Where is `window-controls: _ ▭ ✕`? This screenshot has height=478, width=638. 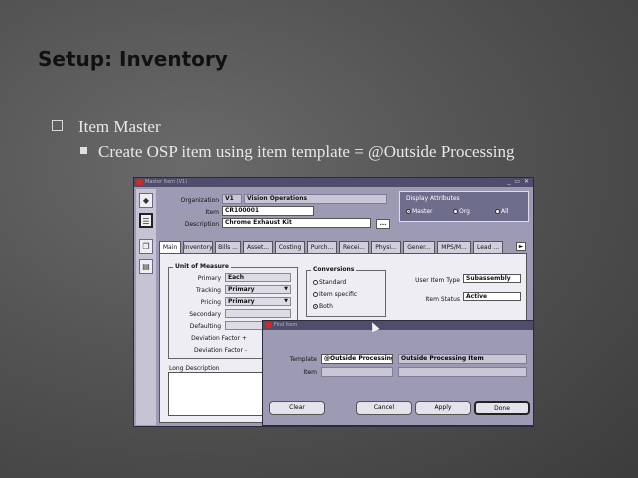 window-controls: _ ▭ ✕ is located at coordinates (518, 181).